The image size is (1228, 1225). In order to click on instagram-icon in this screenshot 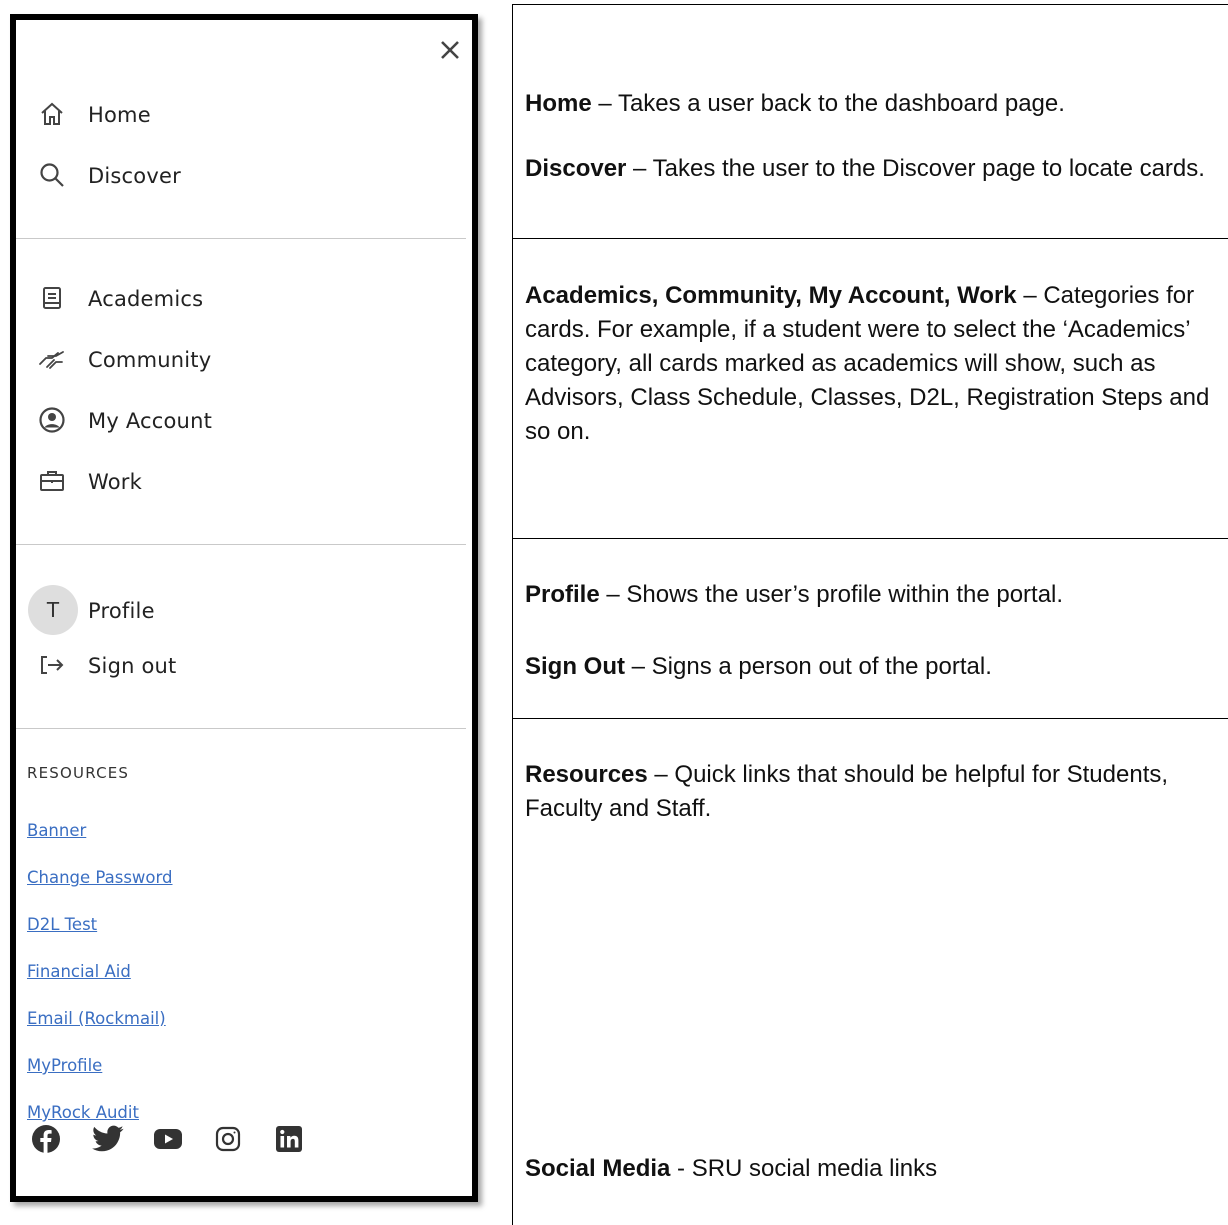, I will do `click(228, 1139)`.